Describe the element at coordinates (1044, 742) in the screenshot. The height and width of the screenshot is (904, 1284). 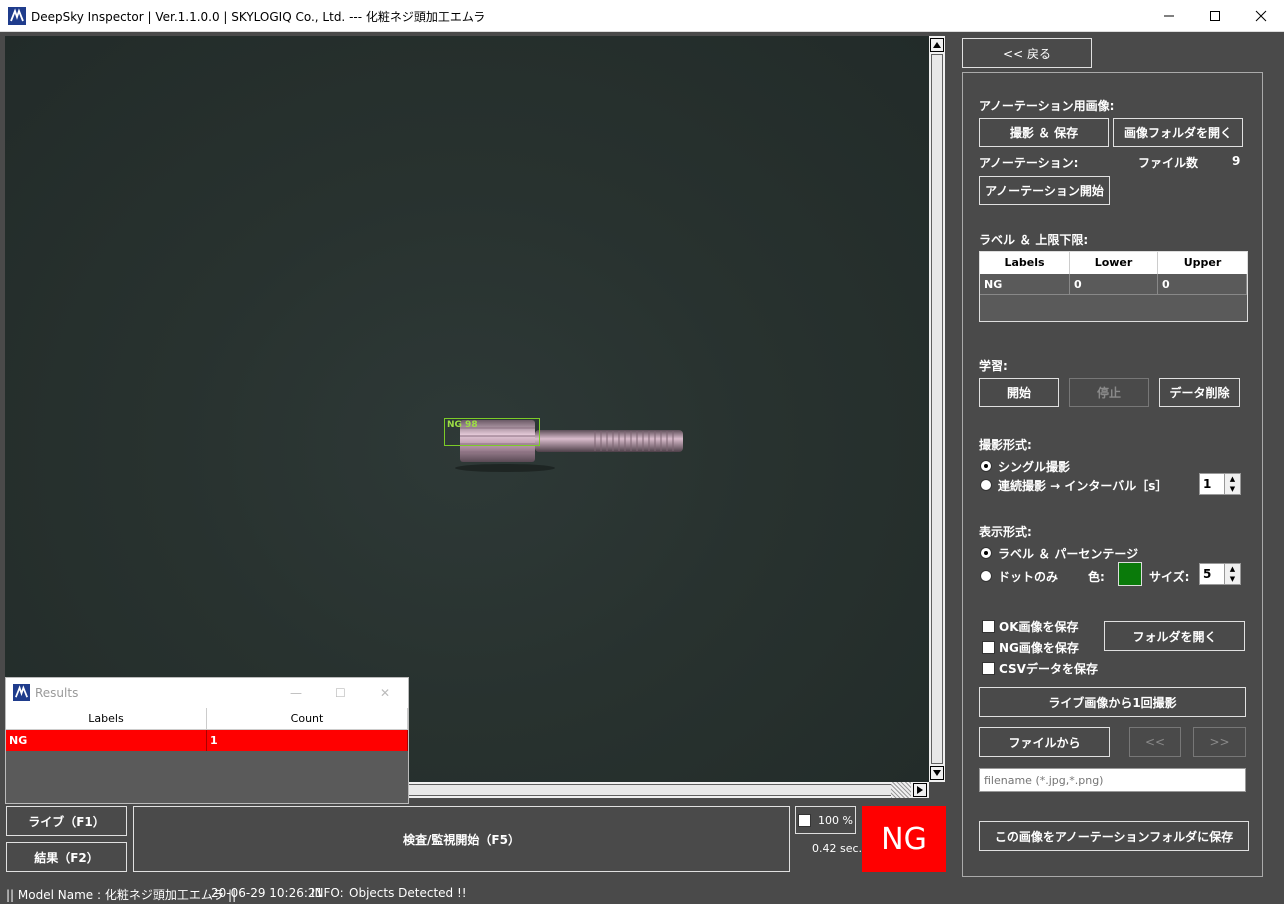
I see `from-file-button: ファイルから` at that location.